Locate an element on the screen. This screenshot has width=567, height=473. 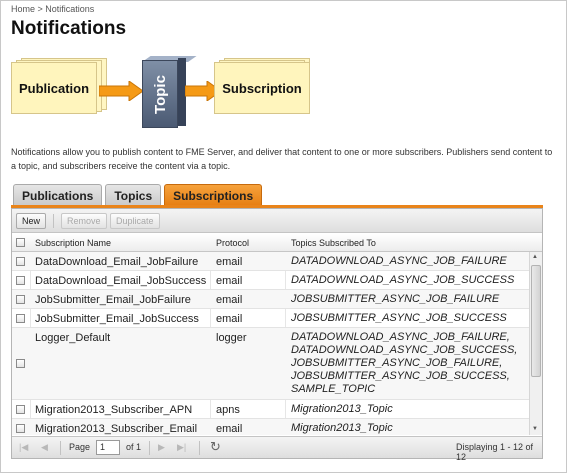
cell-name: Logger_Default is located at coordinates (73, 338).